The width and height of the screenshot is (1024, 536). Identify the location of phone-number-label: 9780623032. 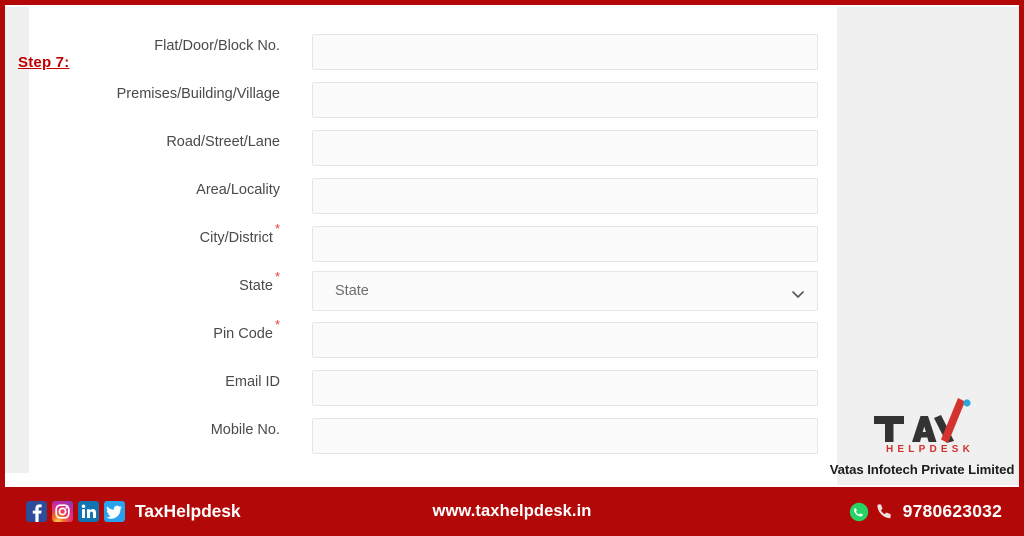
(952, 511).